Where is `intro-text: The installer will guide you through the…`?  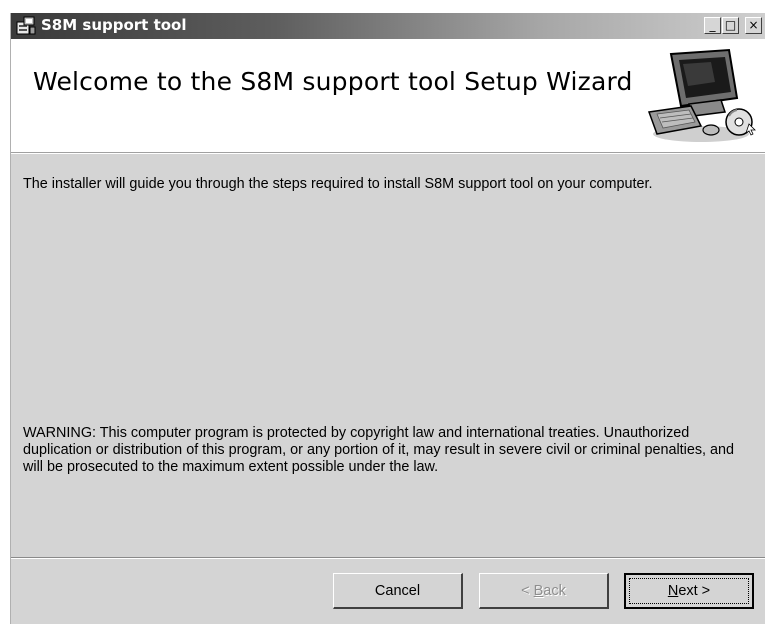 intro-text: The installer will guide you through the… is located at coordinates (338, 184).